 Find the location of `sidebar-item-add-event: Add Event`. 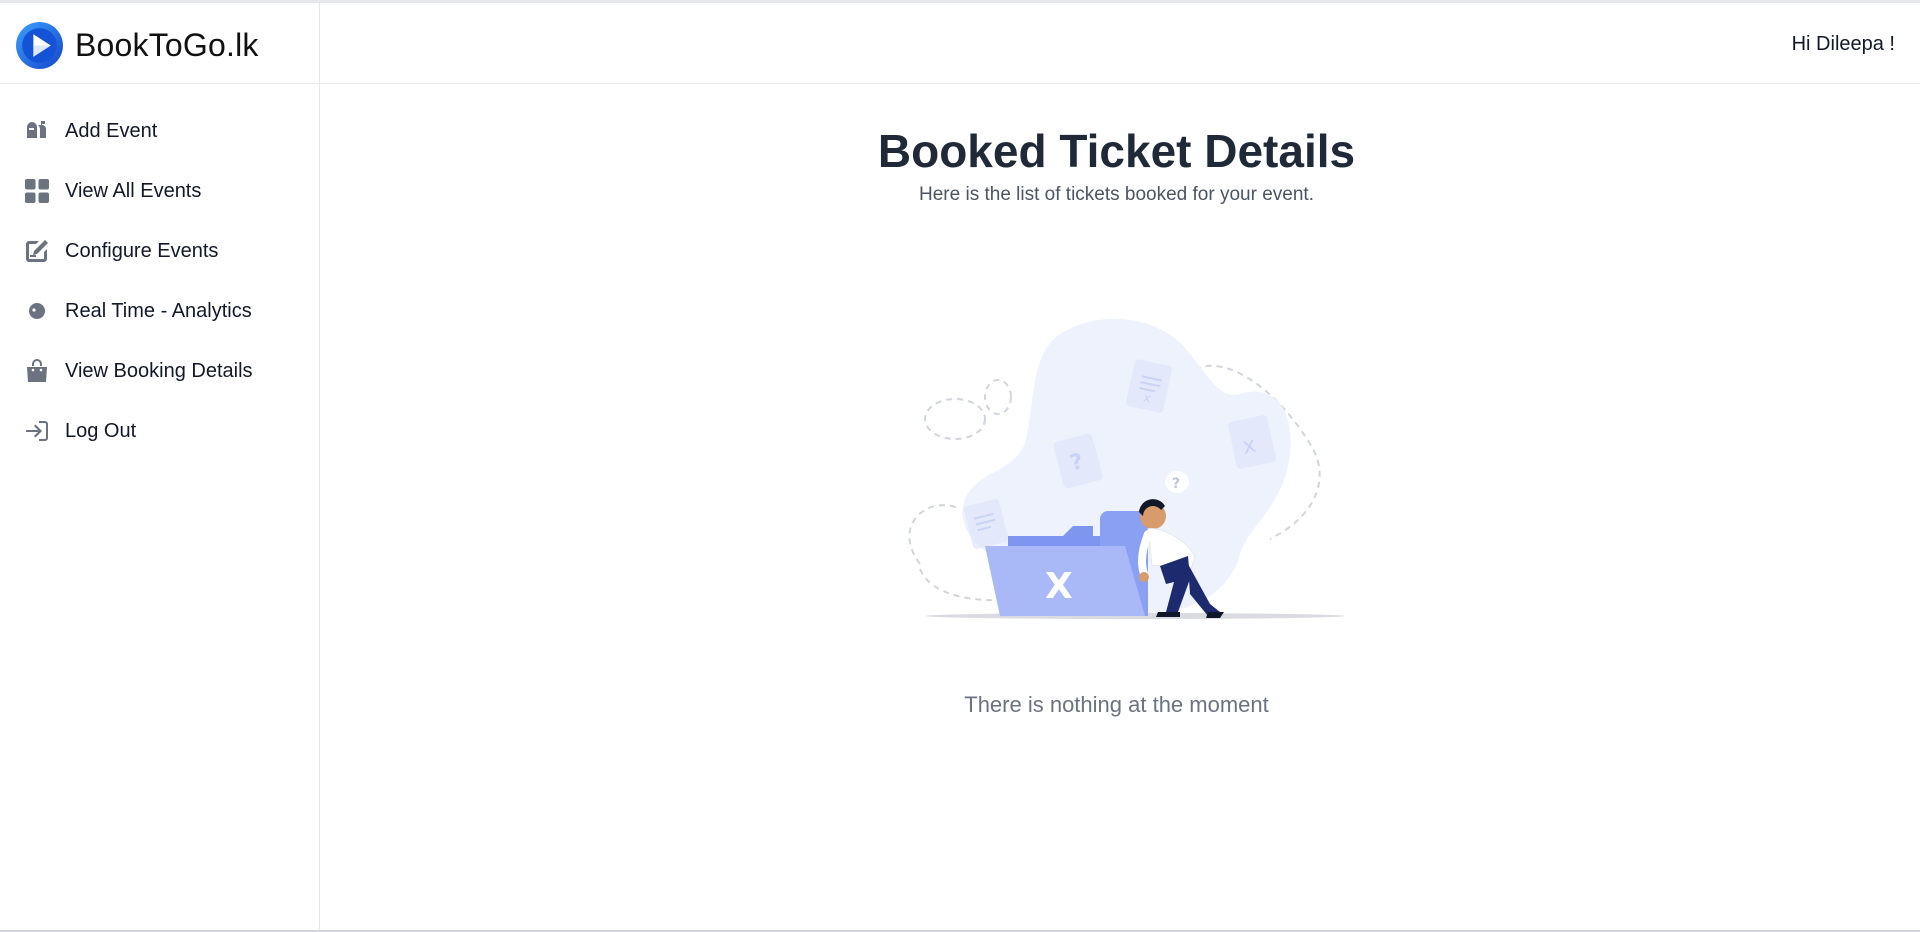

sidebar-item-add-event: Add Event is located at coordinates (159, 131).